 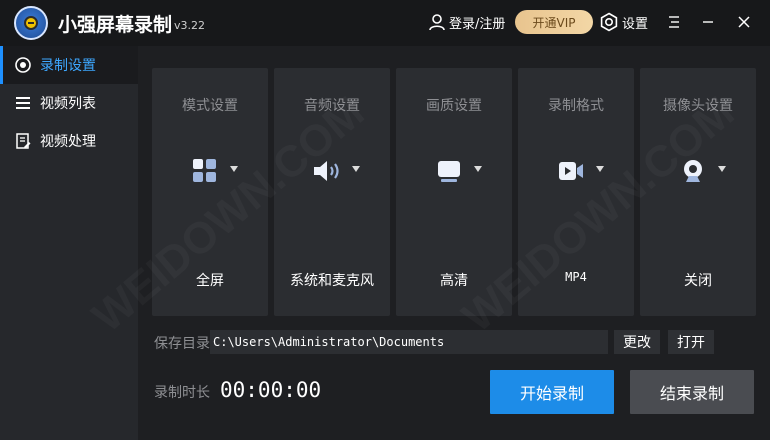 What do you see at coordinates (454, 192) in the screenshot?
I see `quality-settings-card: 画质设置 高清` at bounding box center [454, 192].